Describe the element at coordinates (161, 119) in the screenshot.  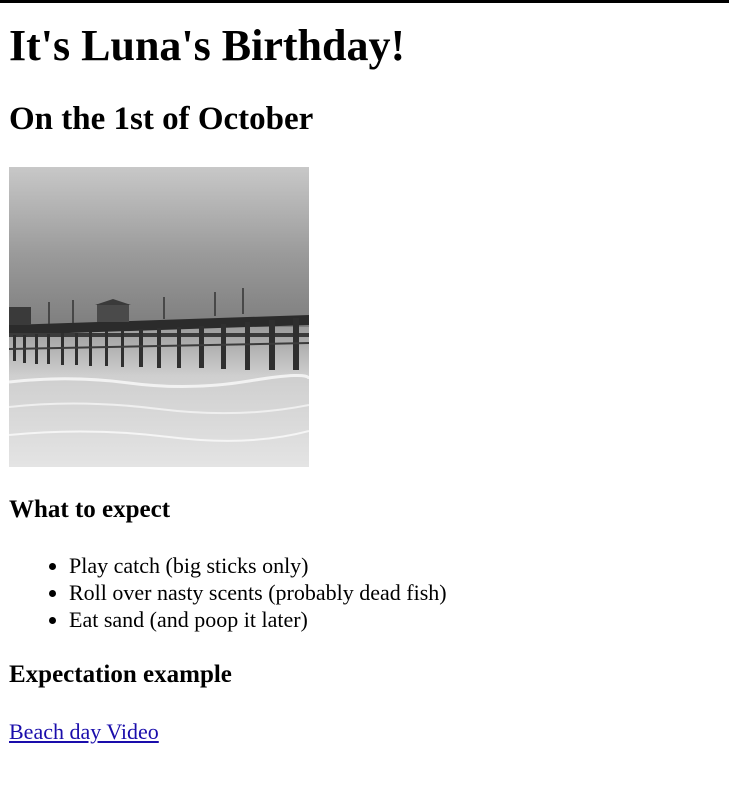
I see `page-subtitle: On the 1st of October` at that location.